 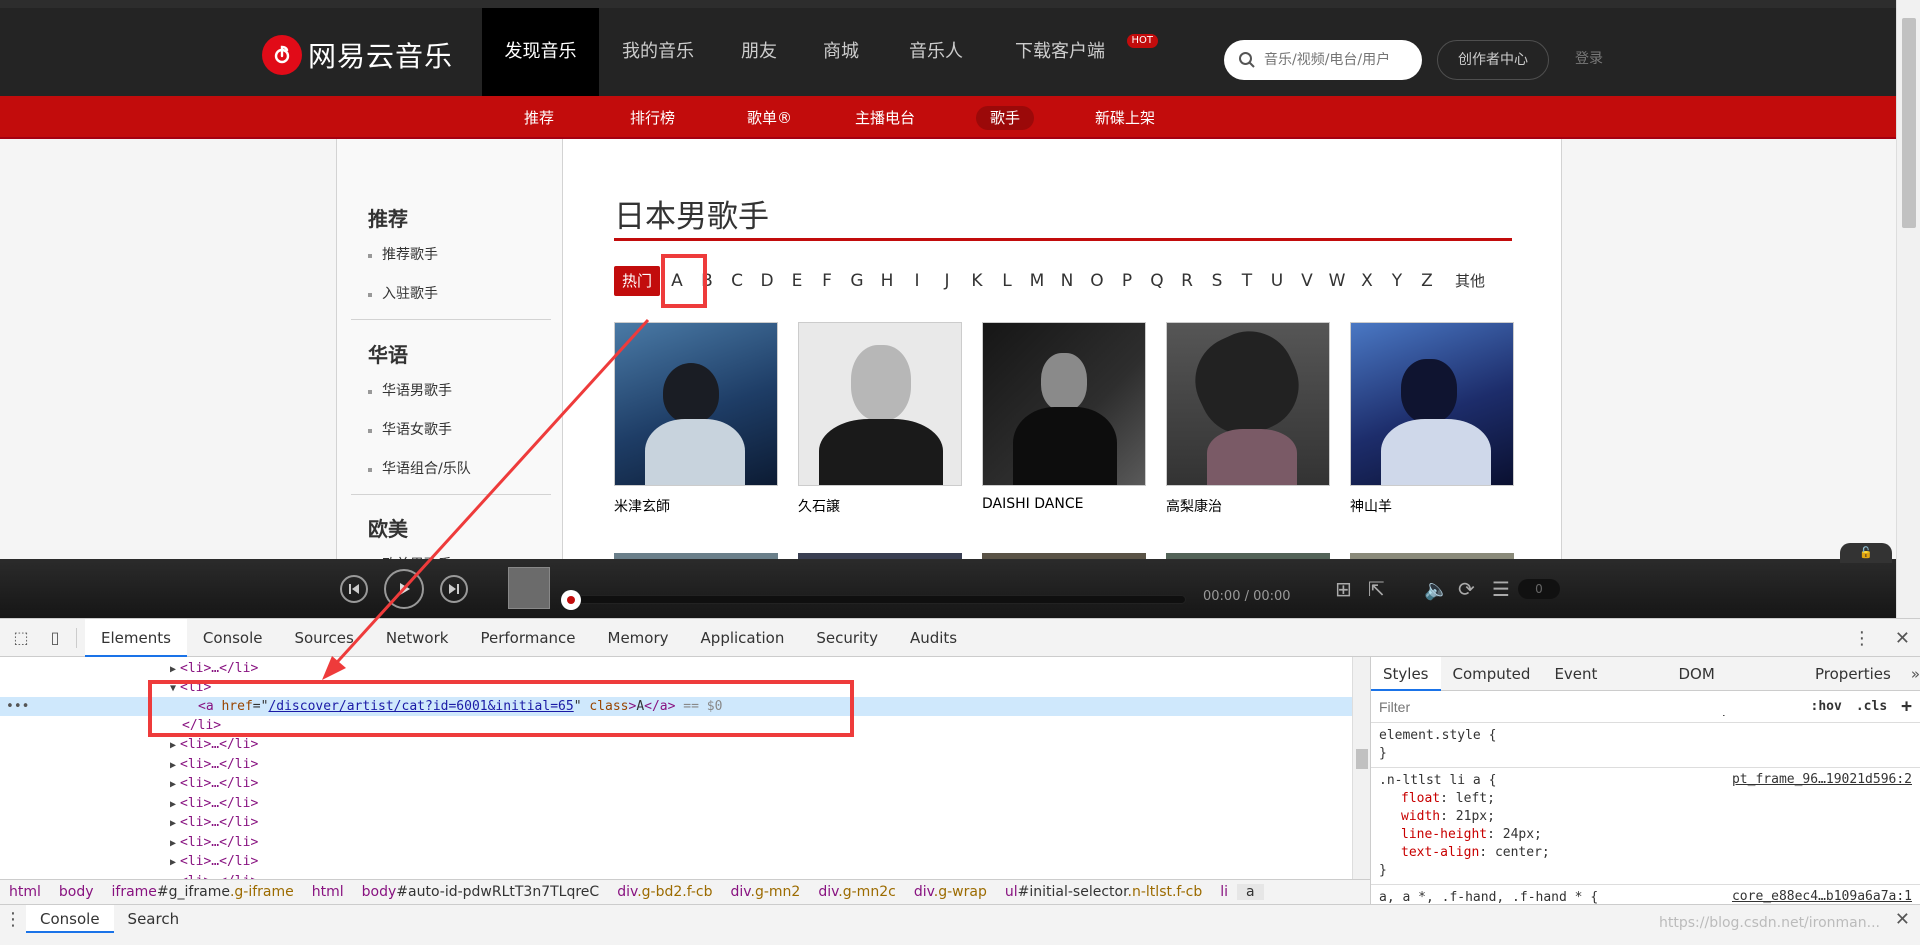 I want to click on breadcrumb-item: div.g-bd2.f-cb, so click(x=664, y=892).